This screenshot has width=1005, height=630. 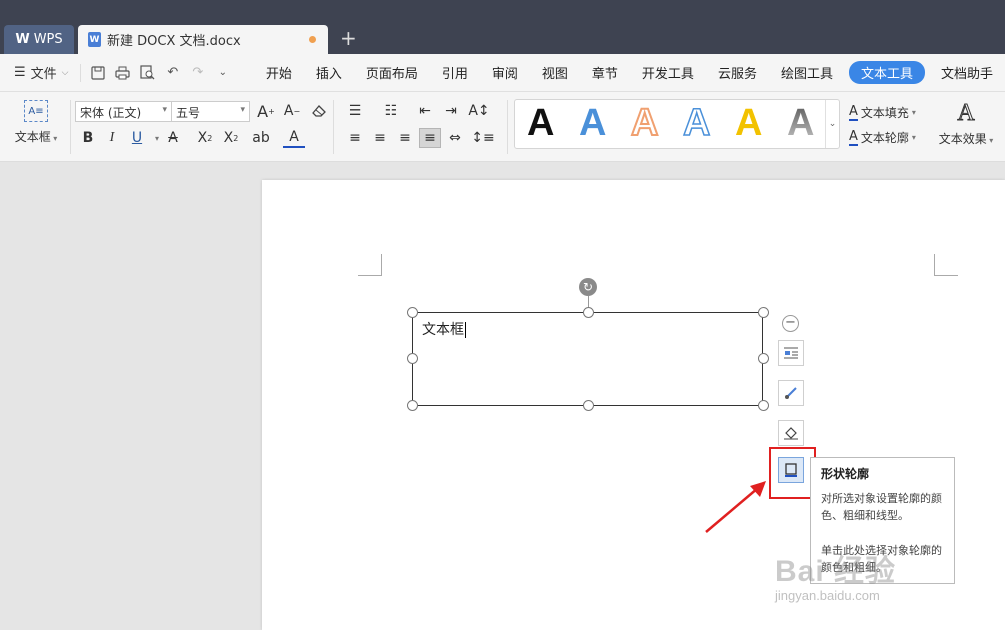 What do you see at coordinates (451, 111) in the screenshot?
I see `increase-indent-icon: ⇥` at bounding box center [451, 111].